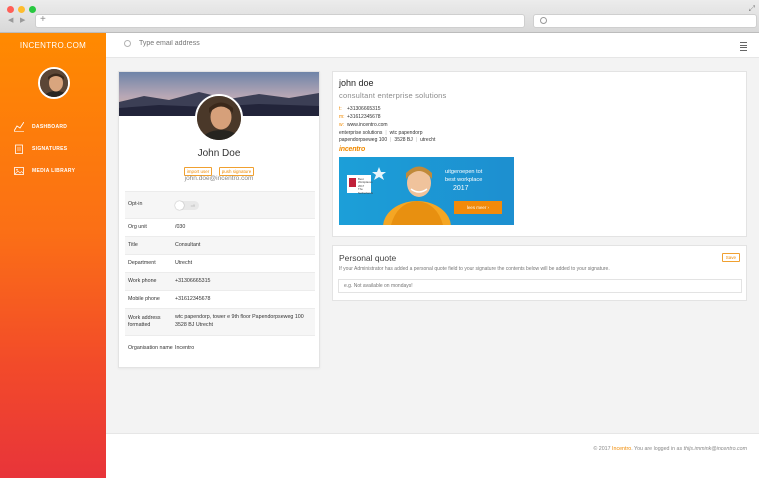  What do you see at coordinates (193, 298) in the screenshot?
I see `field-value: +31612345678` at bounding box center [193, 298].